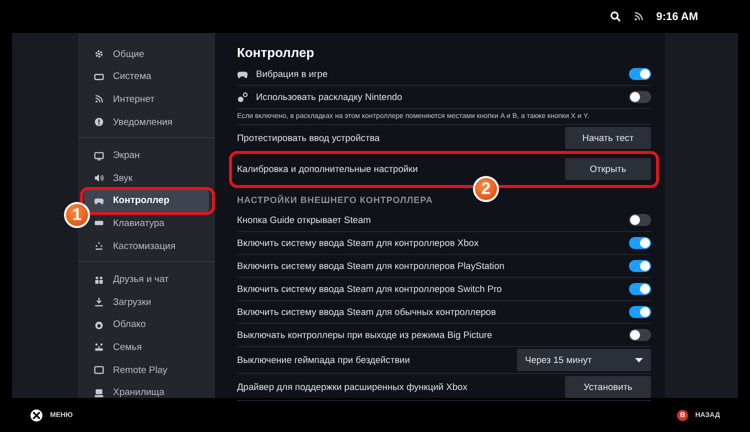 The image size is (750, 432). Describe the element at coordinates (308, 138) in the screenshot. I see `setting-label: Протестировать ввод устройства` at that location.